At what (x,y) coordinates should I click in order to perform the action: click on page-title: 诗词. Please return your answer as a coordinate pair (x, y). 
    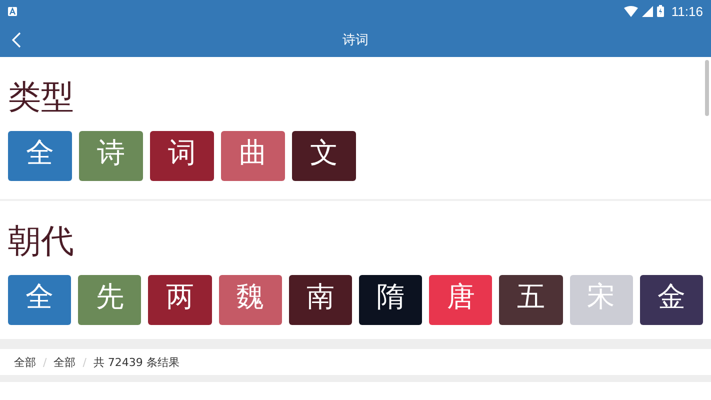
    Looking at the image, I should click on (355, 40).